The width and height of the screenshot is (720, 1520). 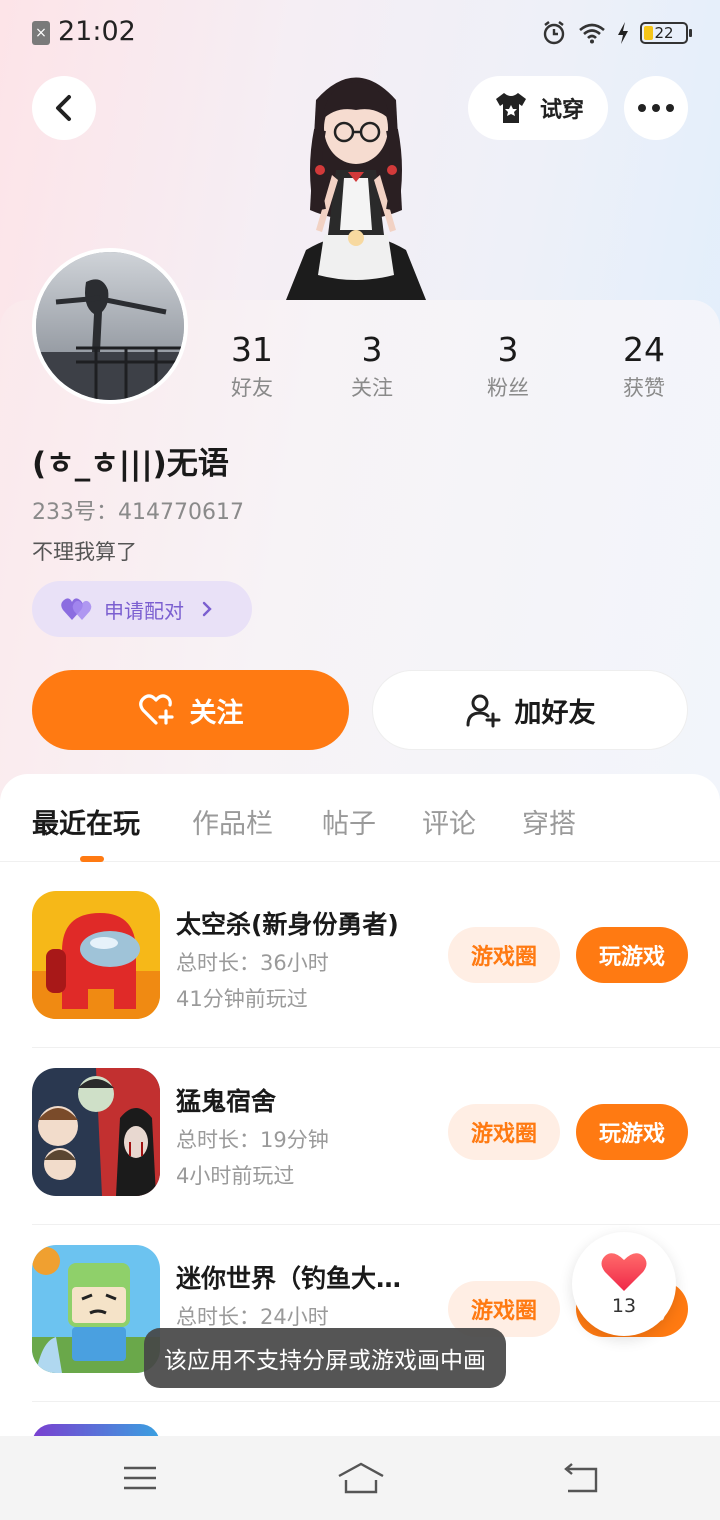 I want to click on like-count: 13, so click(x=624, y=1306).